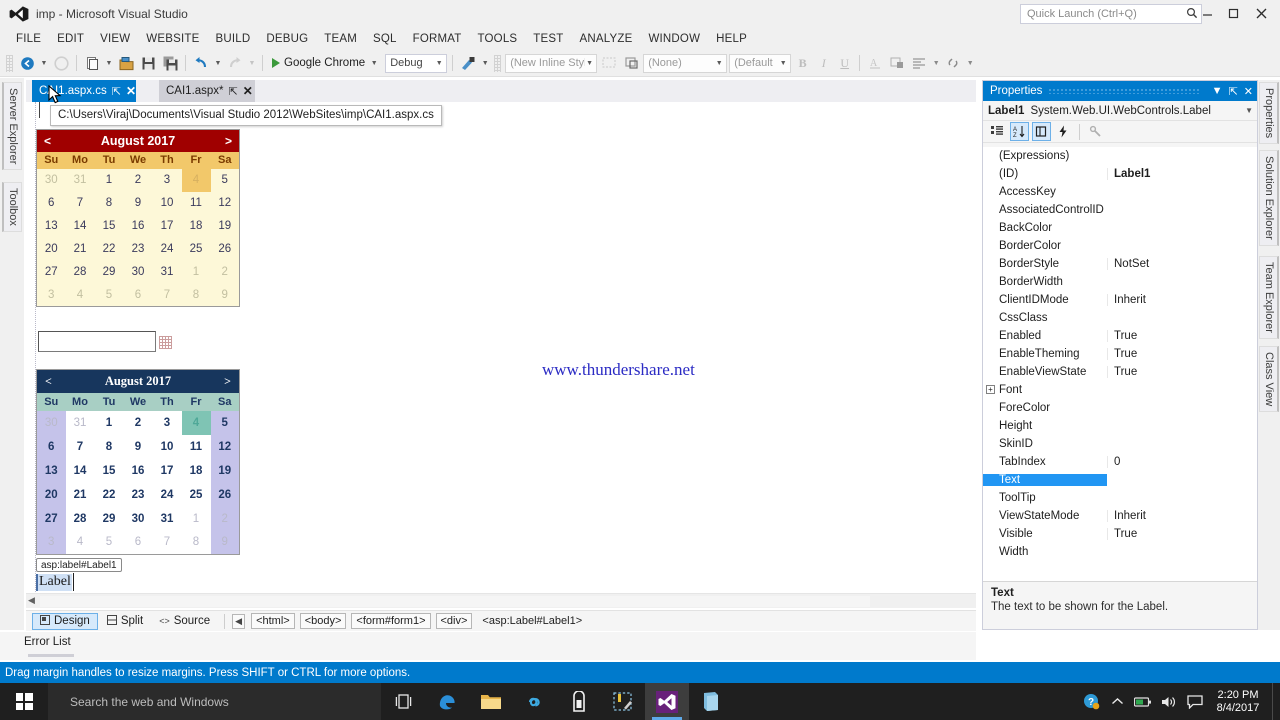 Image resolution: width=1280 pixels, height=720 pixels. Describe the element at coordinates (196, 494) in the screenshot. I see `calendar-day-cell: 25` at that location.